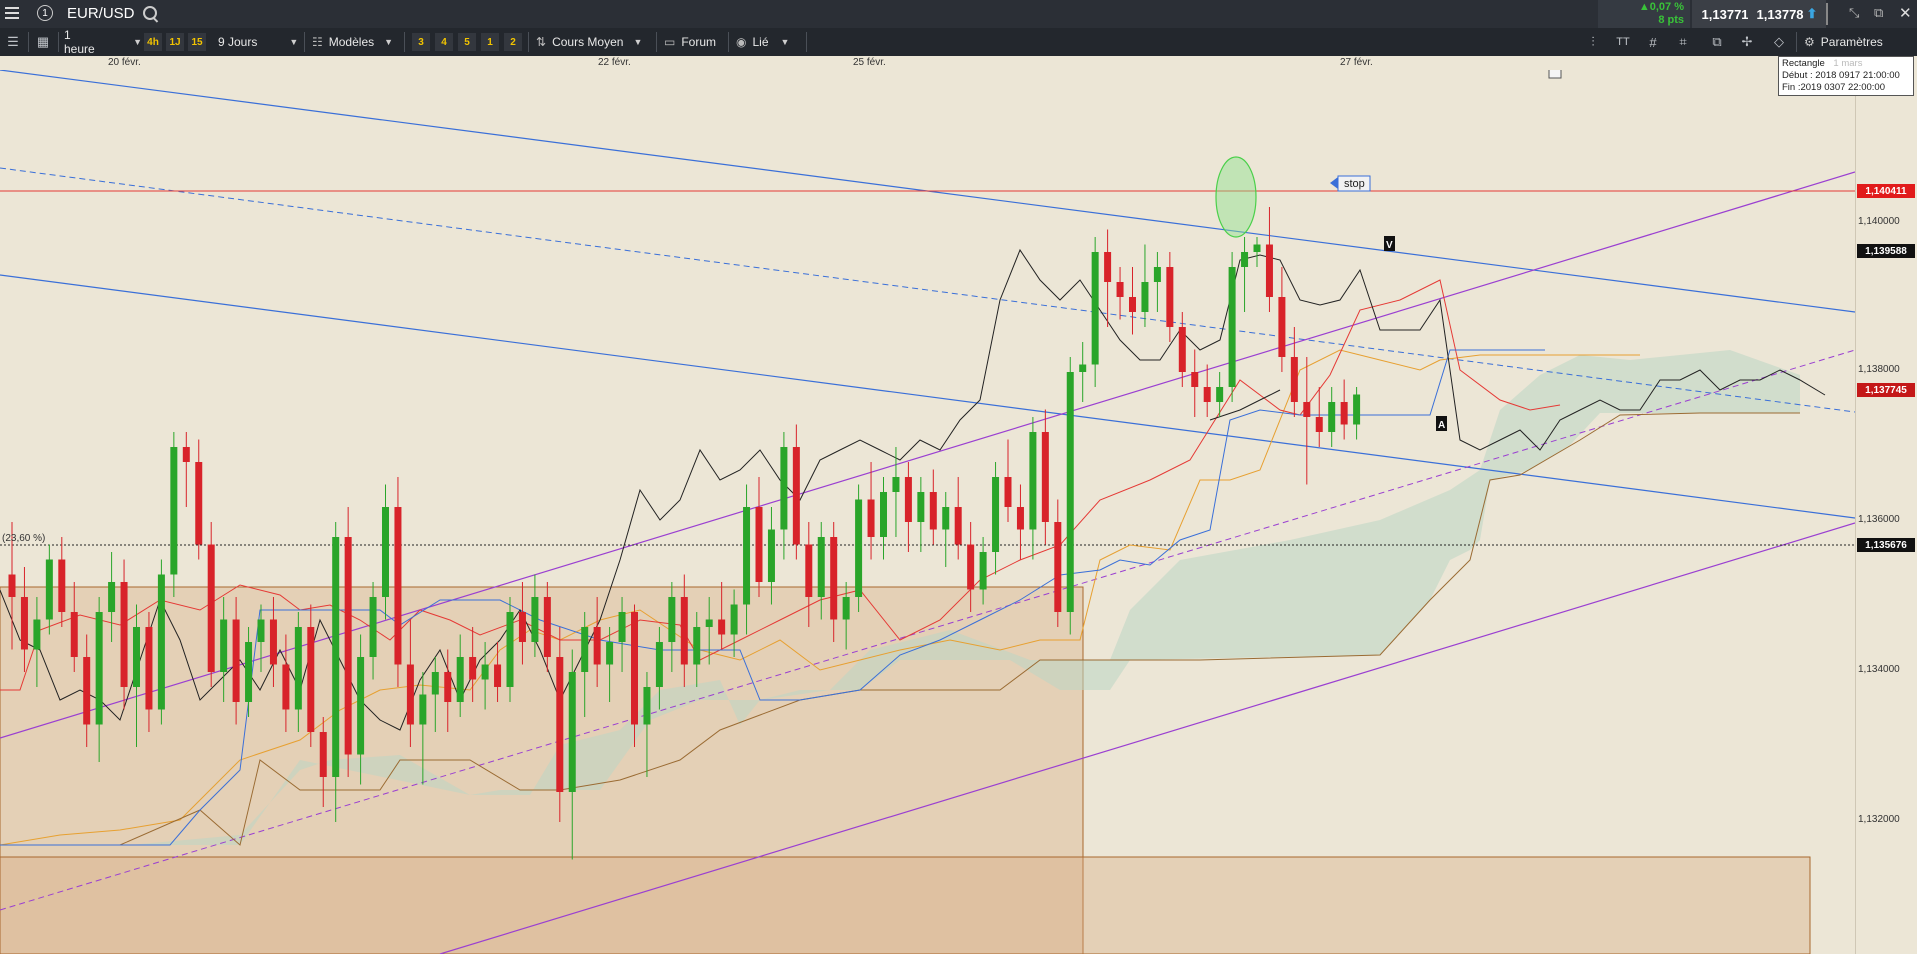 This screenshot has height=954, width=1917. What do you see at coordinates (1644, 14) in the screenshot?
I see `change-box: ▲0,07 % 8 pts` at bounding box center [1644, 14].